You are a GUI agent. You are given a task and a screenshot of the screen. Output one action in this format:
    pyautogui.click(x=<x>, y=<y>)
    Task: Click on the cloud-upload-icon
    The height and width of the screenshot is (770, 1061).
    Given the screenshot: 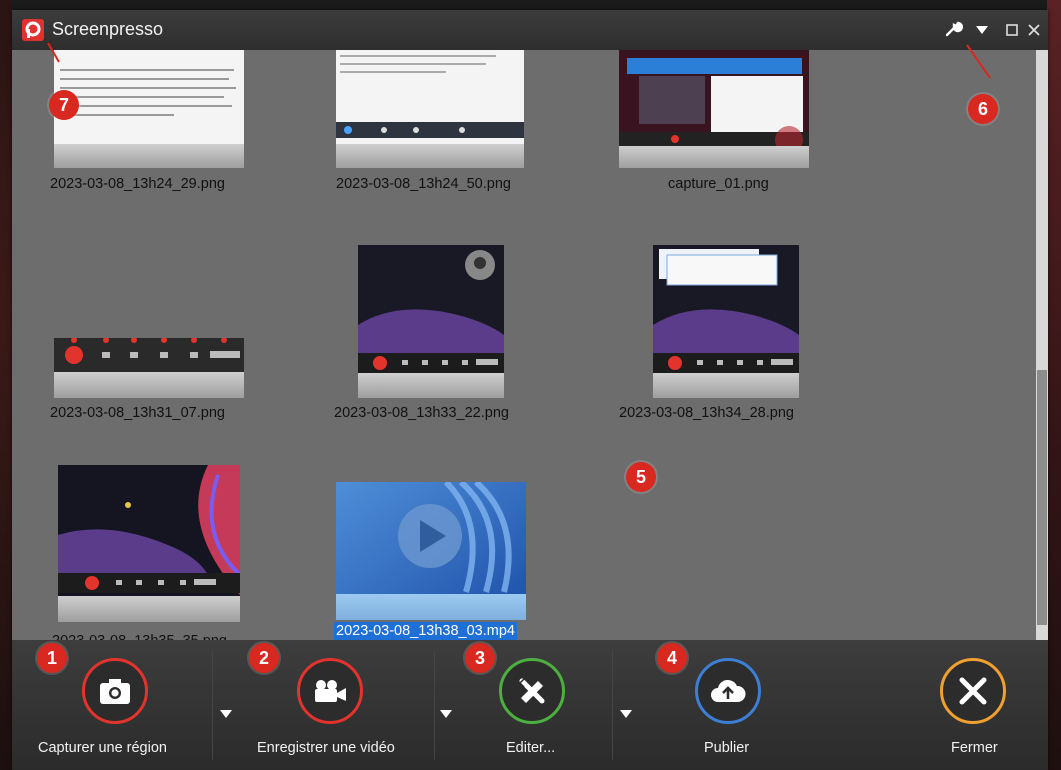 What is the action you would take?
    pyautogui.click(x=728, y=691)
    